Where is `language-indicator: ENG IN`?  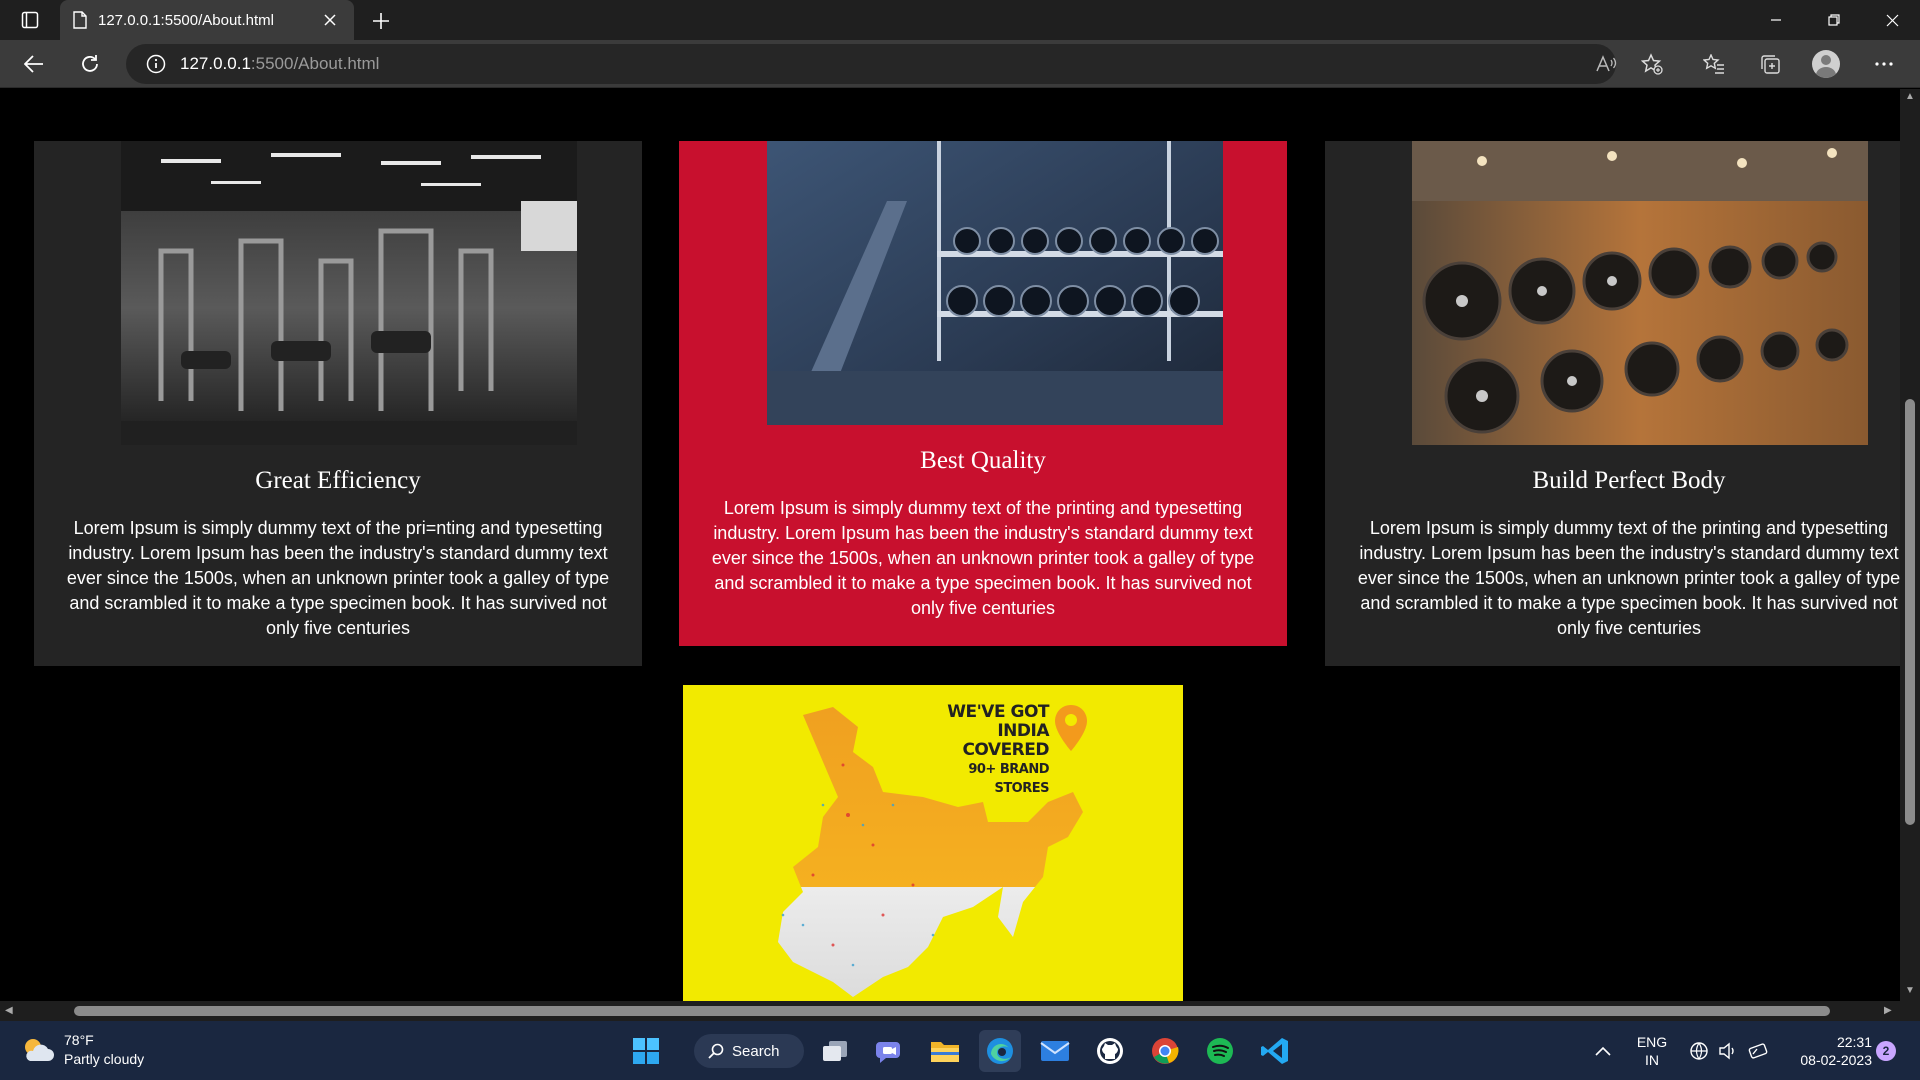
language-indicator: ENG IN is located at coordinates (1652, 1051).